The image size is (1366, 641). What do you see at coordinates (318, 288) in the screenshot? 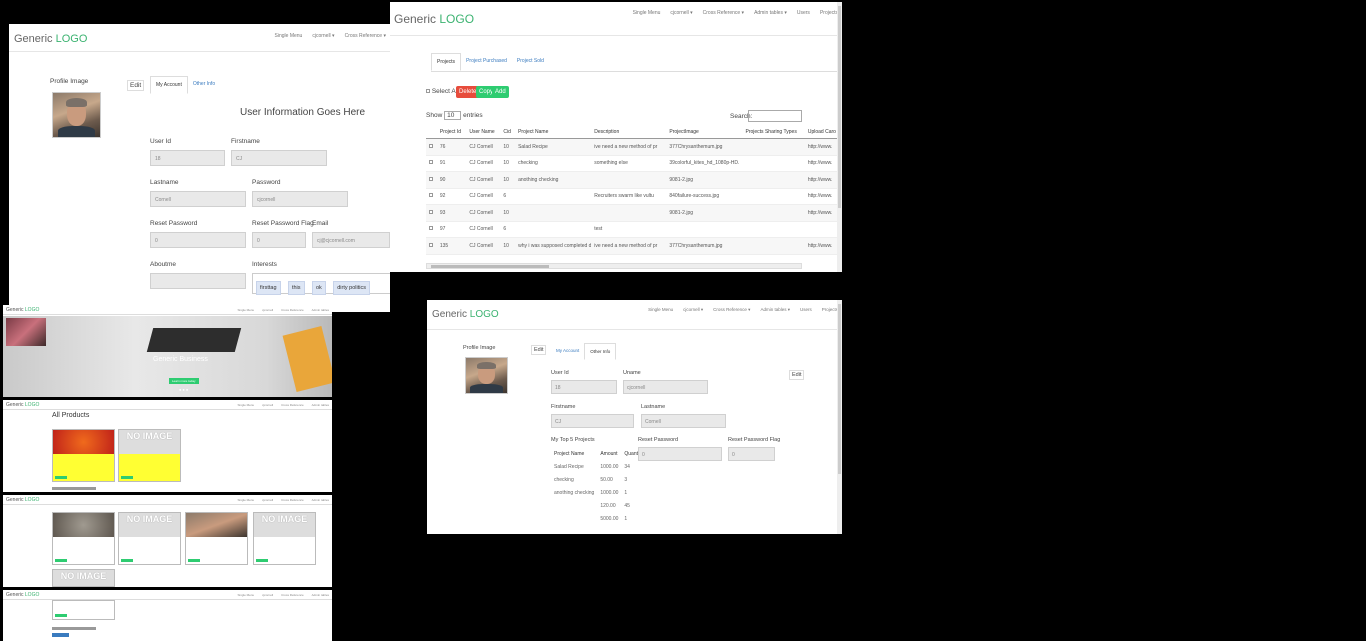
I see `interest-tag: ok` at bounding box center [318, 288].